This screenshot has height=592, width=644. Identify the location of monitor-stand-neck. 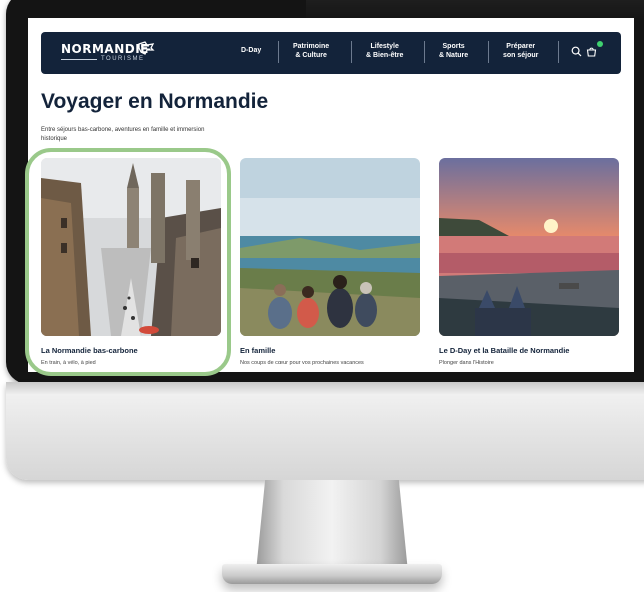
(332, 526).